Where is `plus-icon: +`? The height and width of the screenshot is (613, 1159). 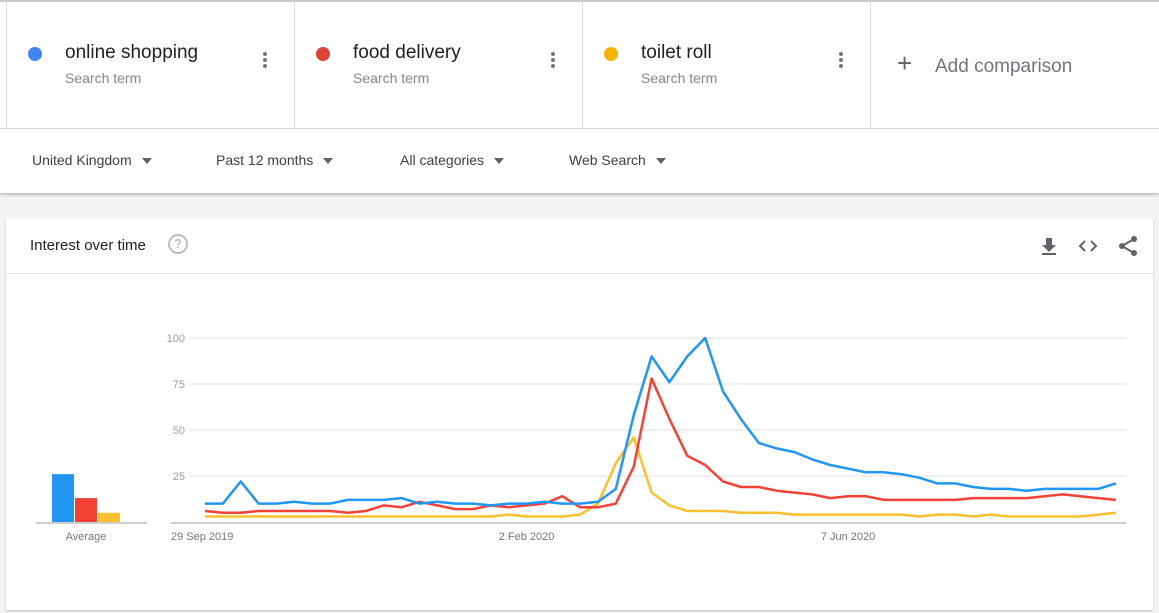
plus-icon: + is located at coordinates (905, 63).